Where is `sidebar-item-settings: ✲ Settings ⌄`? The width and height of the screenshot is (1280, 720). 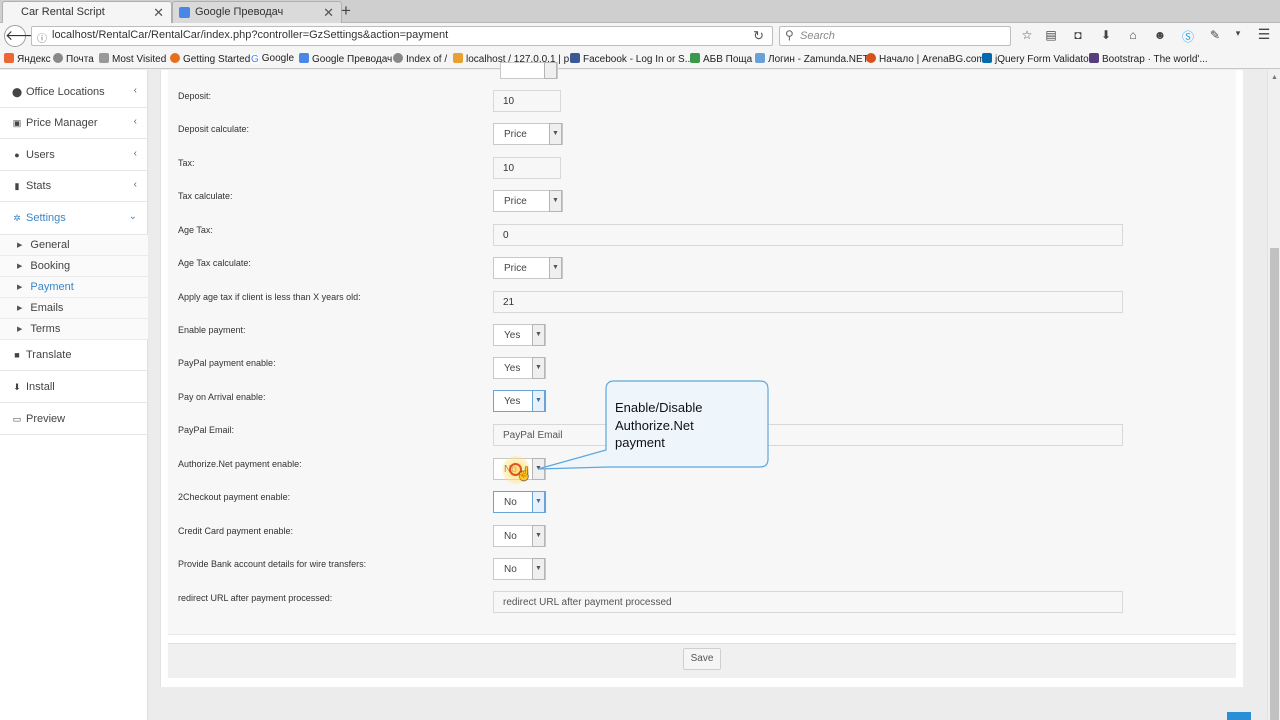 sidebar-item-settings: ✲ Settings ⌄ is located at coordinates (74, 219).